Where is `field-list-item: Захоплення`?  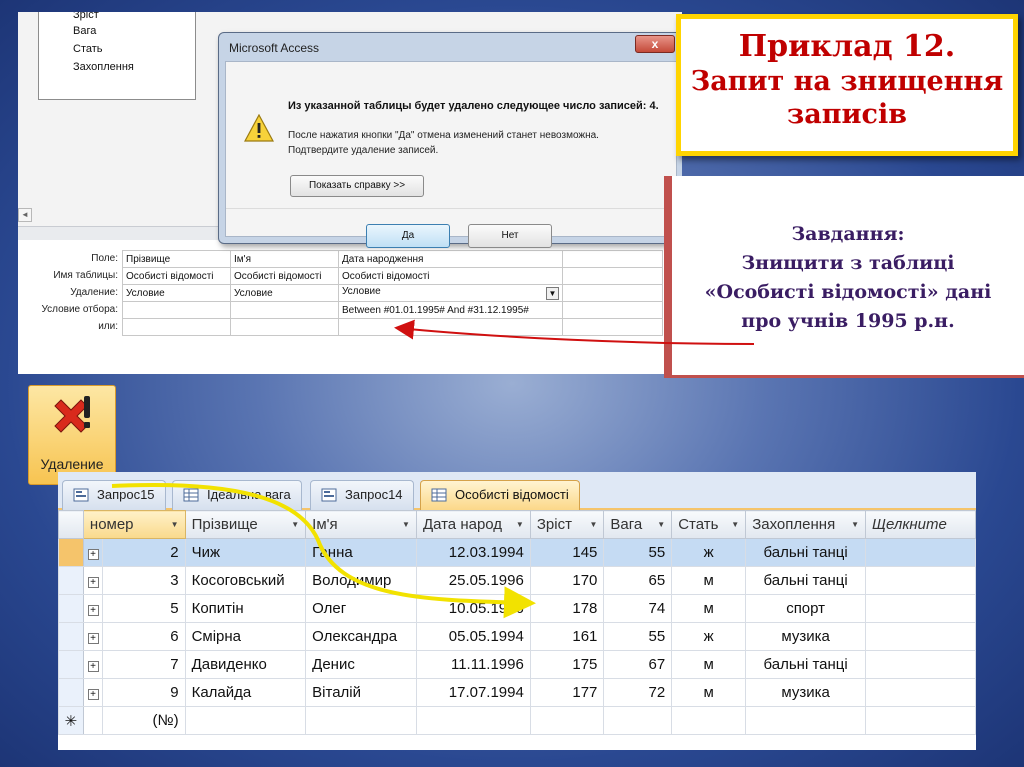
field-list-item: Захоплення is located at coordinates (134, 67).